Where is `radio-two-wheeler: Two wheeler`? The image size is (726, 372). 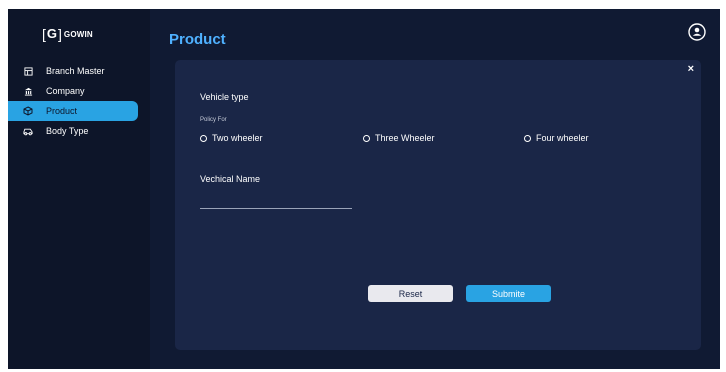 radio-two-wheeler: Two wheeler is located at coordinates (231, 138).